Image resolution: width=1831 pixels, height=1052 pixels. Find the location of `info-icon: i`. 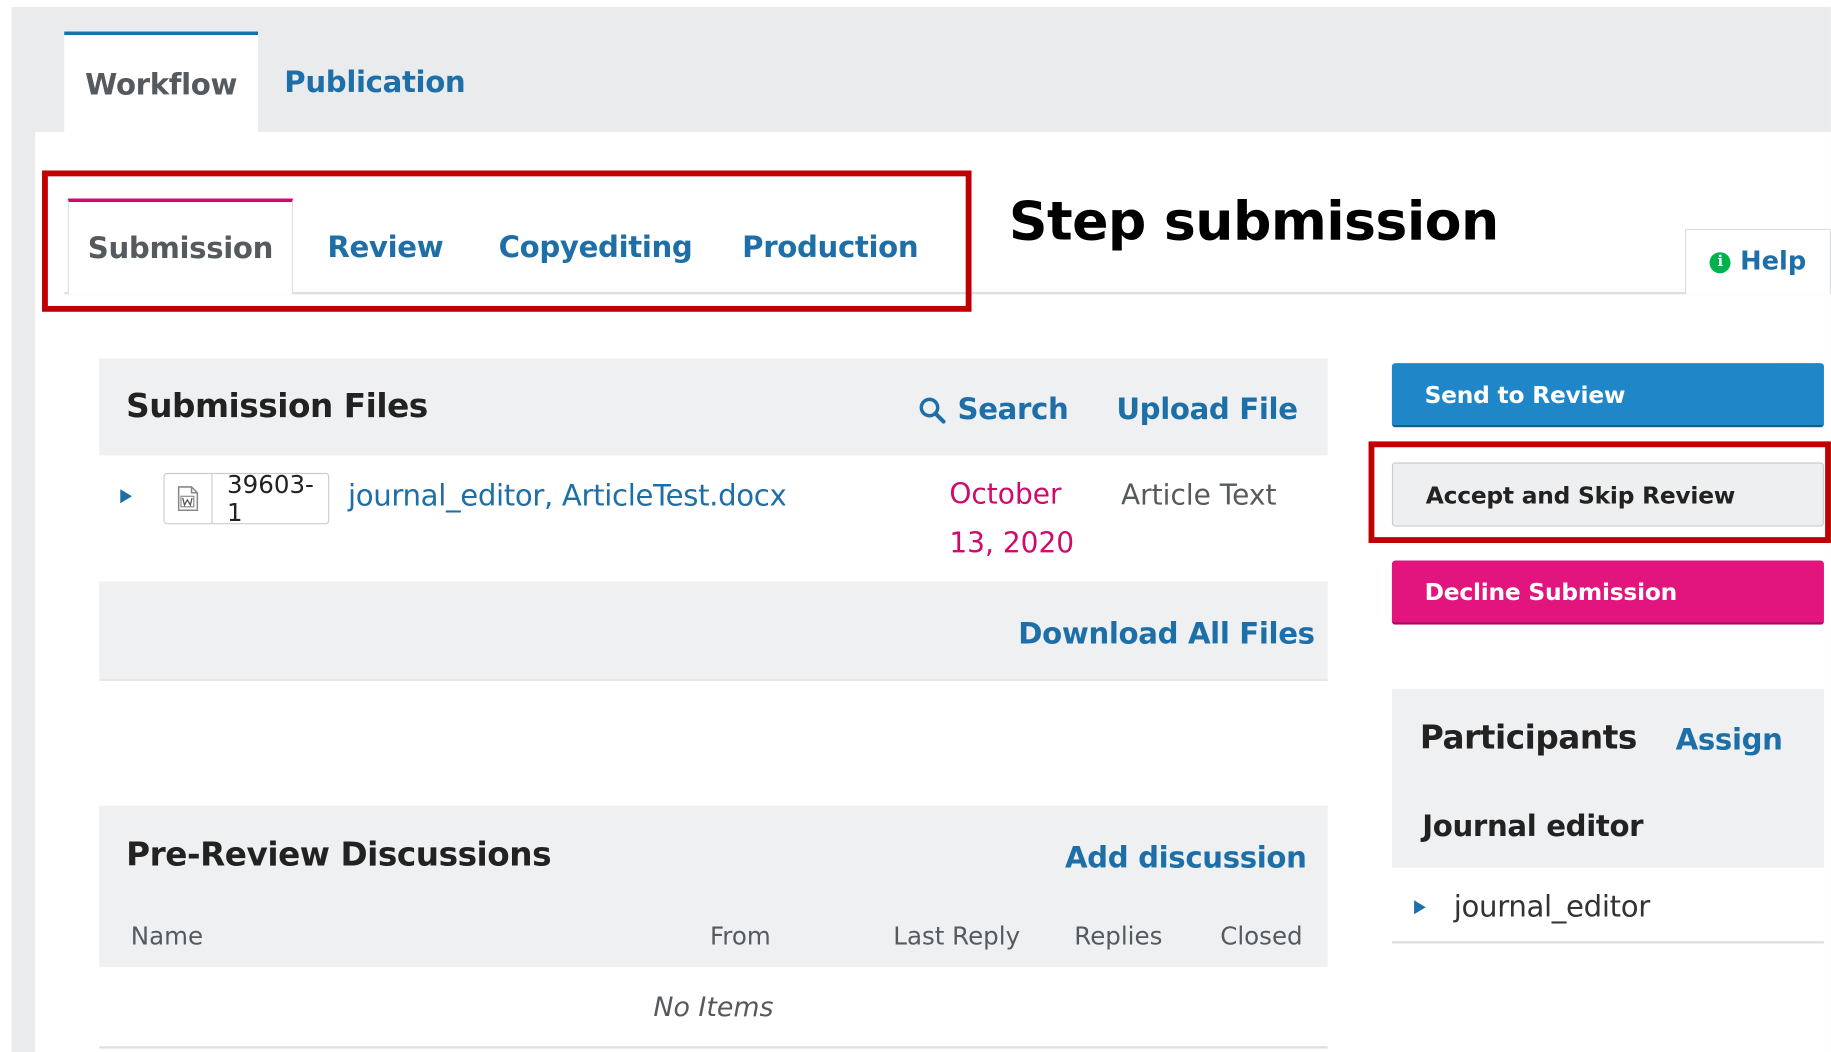

info-icon: i is located at coordinates (1720, 262).